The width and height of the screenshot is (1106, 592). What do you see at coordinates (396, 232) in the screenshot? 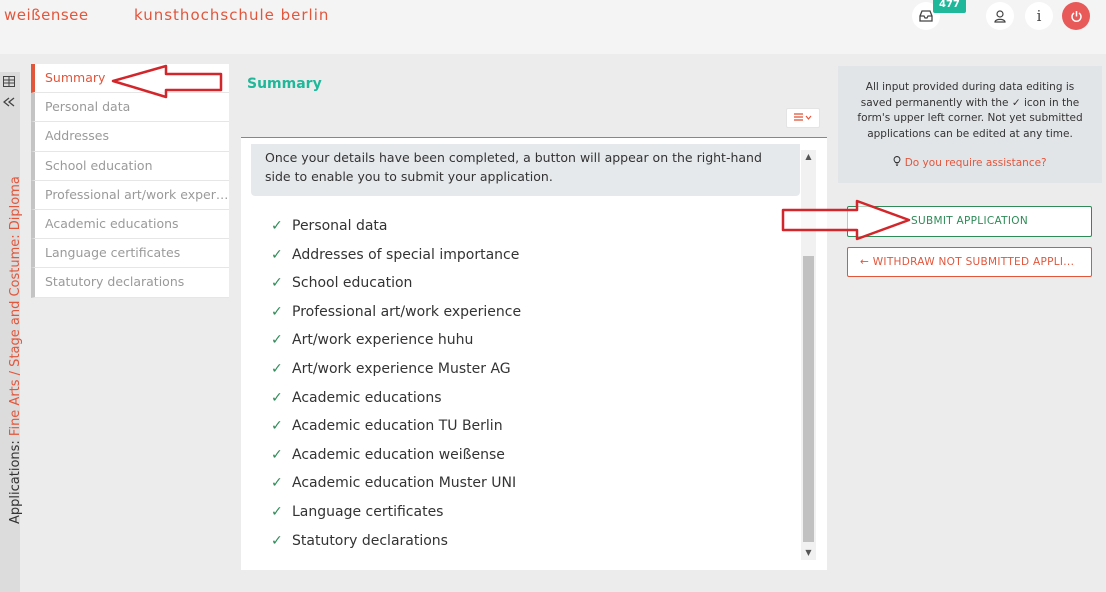
I see `list-item: ✓ Personal data` at bounding box center [396, 232].